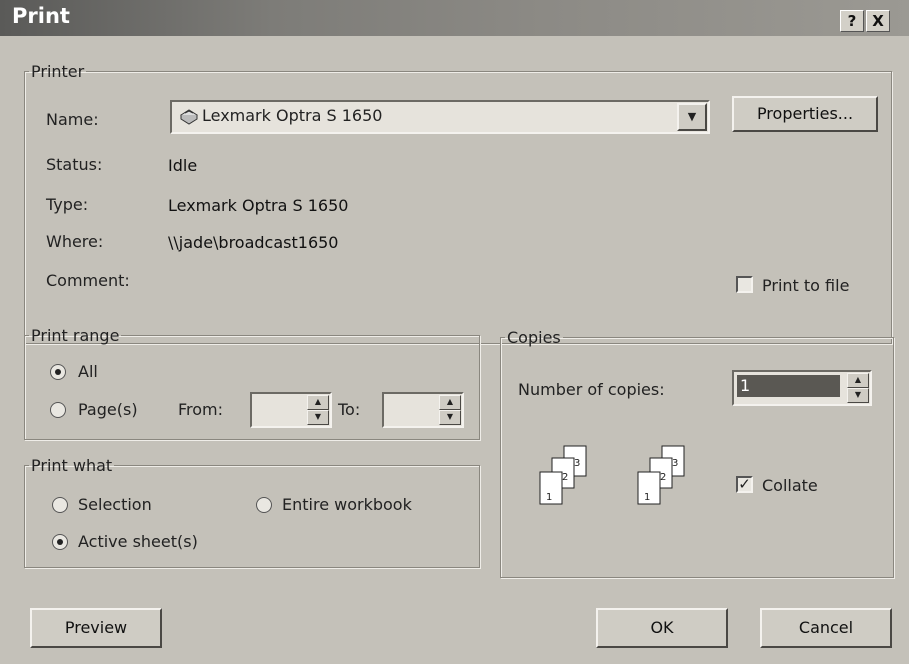 The image size is (909, 664). Describe the element at coordinates (108, 409) in the screenshot. I see `print-range-pages-label: Page(s)` at that location.